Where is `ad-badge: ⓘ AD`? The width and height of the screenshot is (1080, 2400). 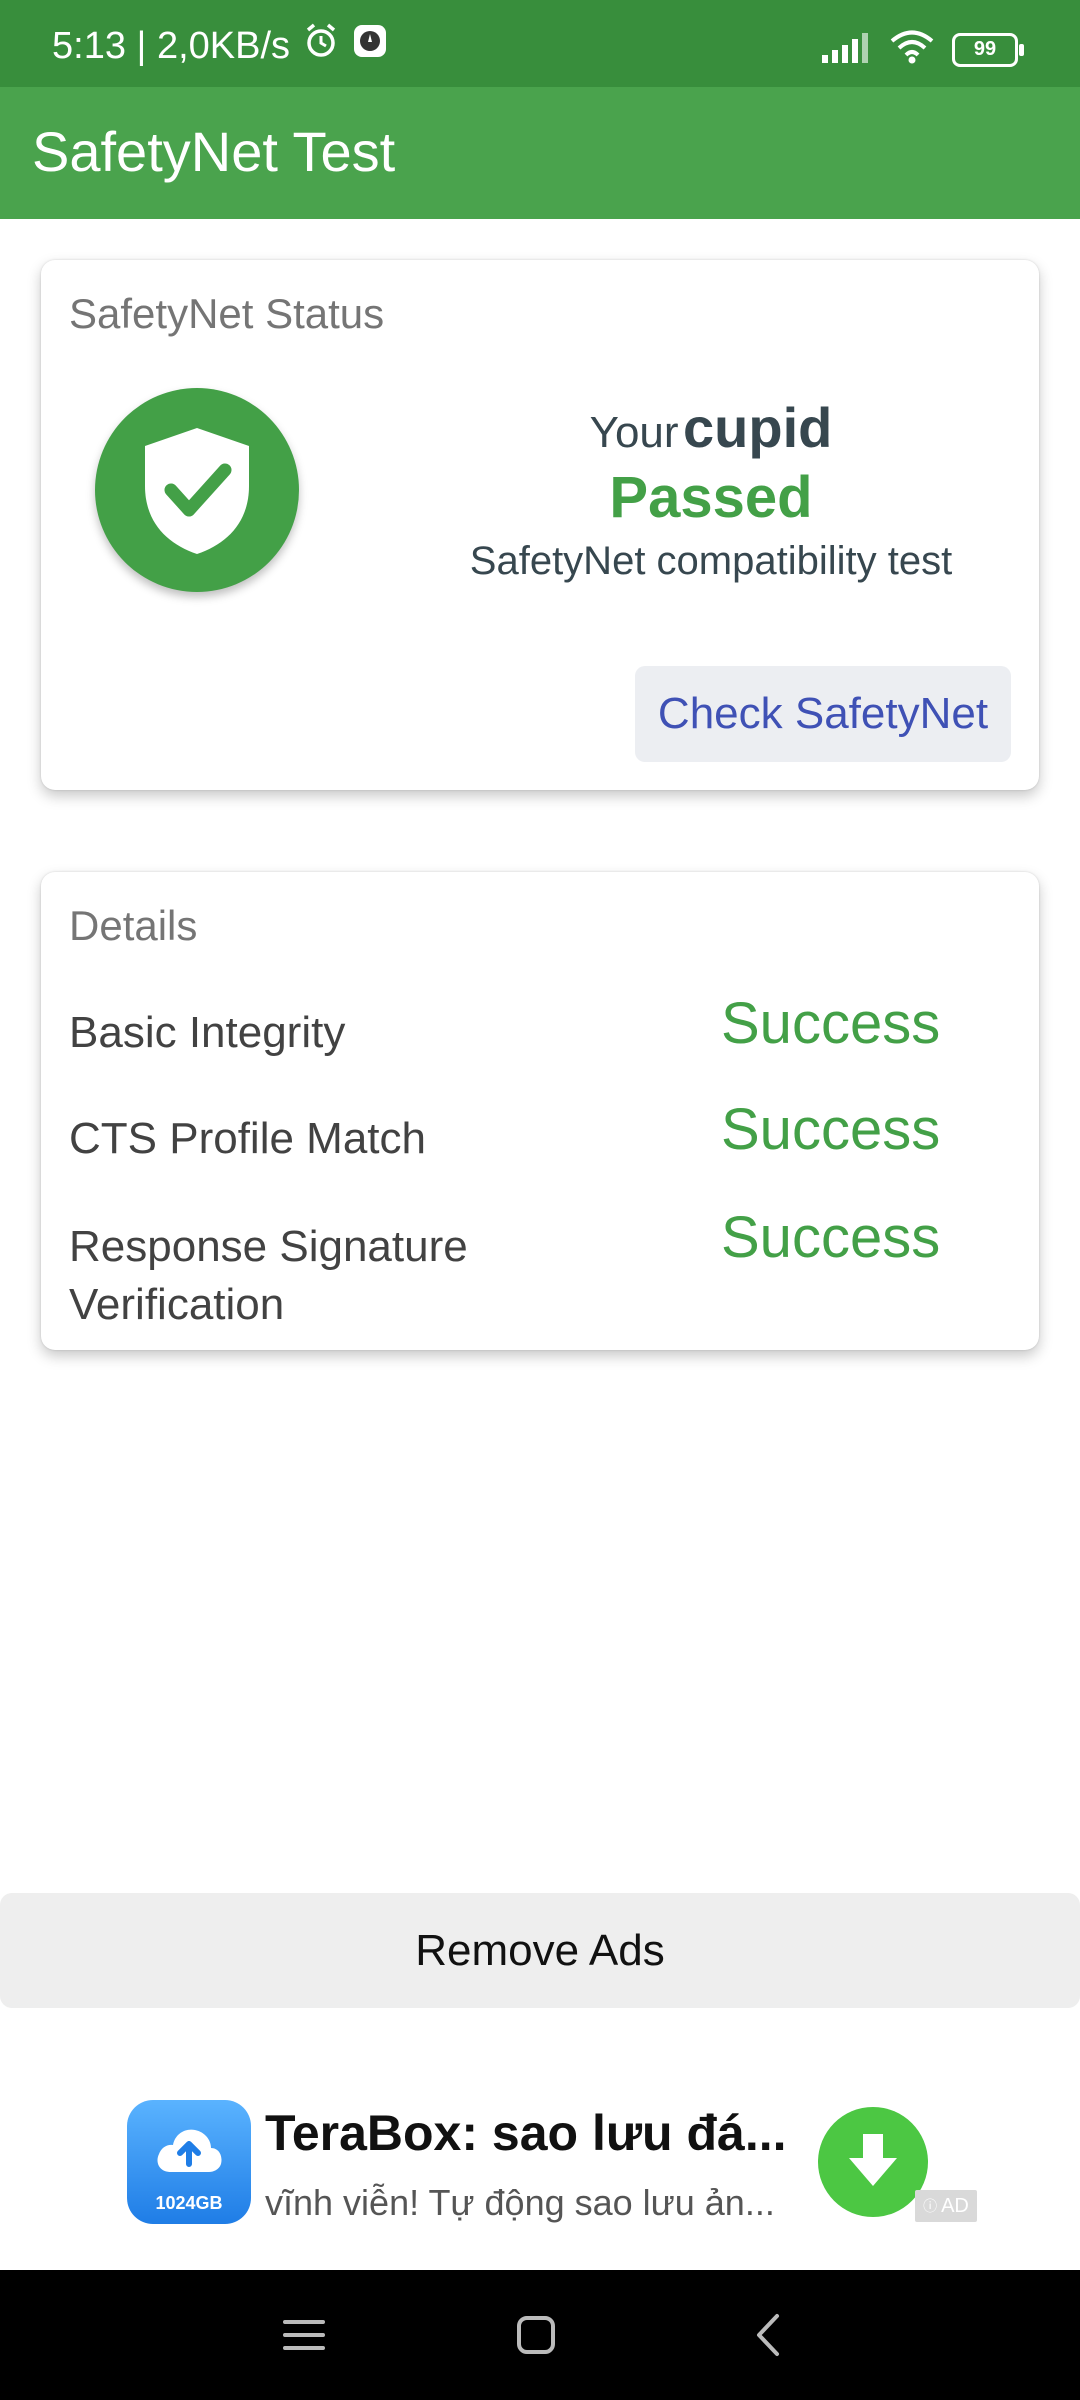
ad-badge: ⓘ AD is located at coordinates (946, 2206).